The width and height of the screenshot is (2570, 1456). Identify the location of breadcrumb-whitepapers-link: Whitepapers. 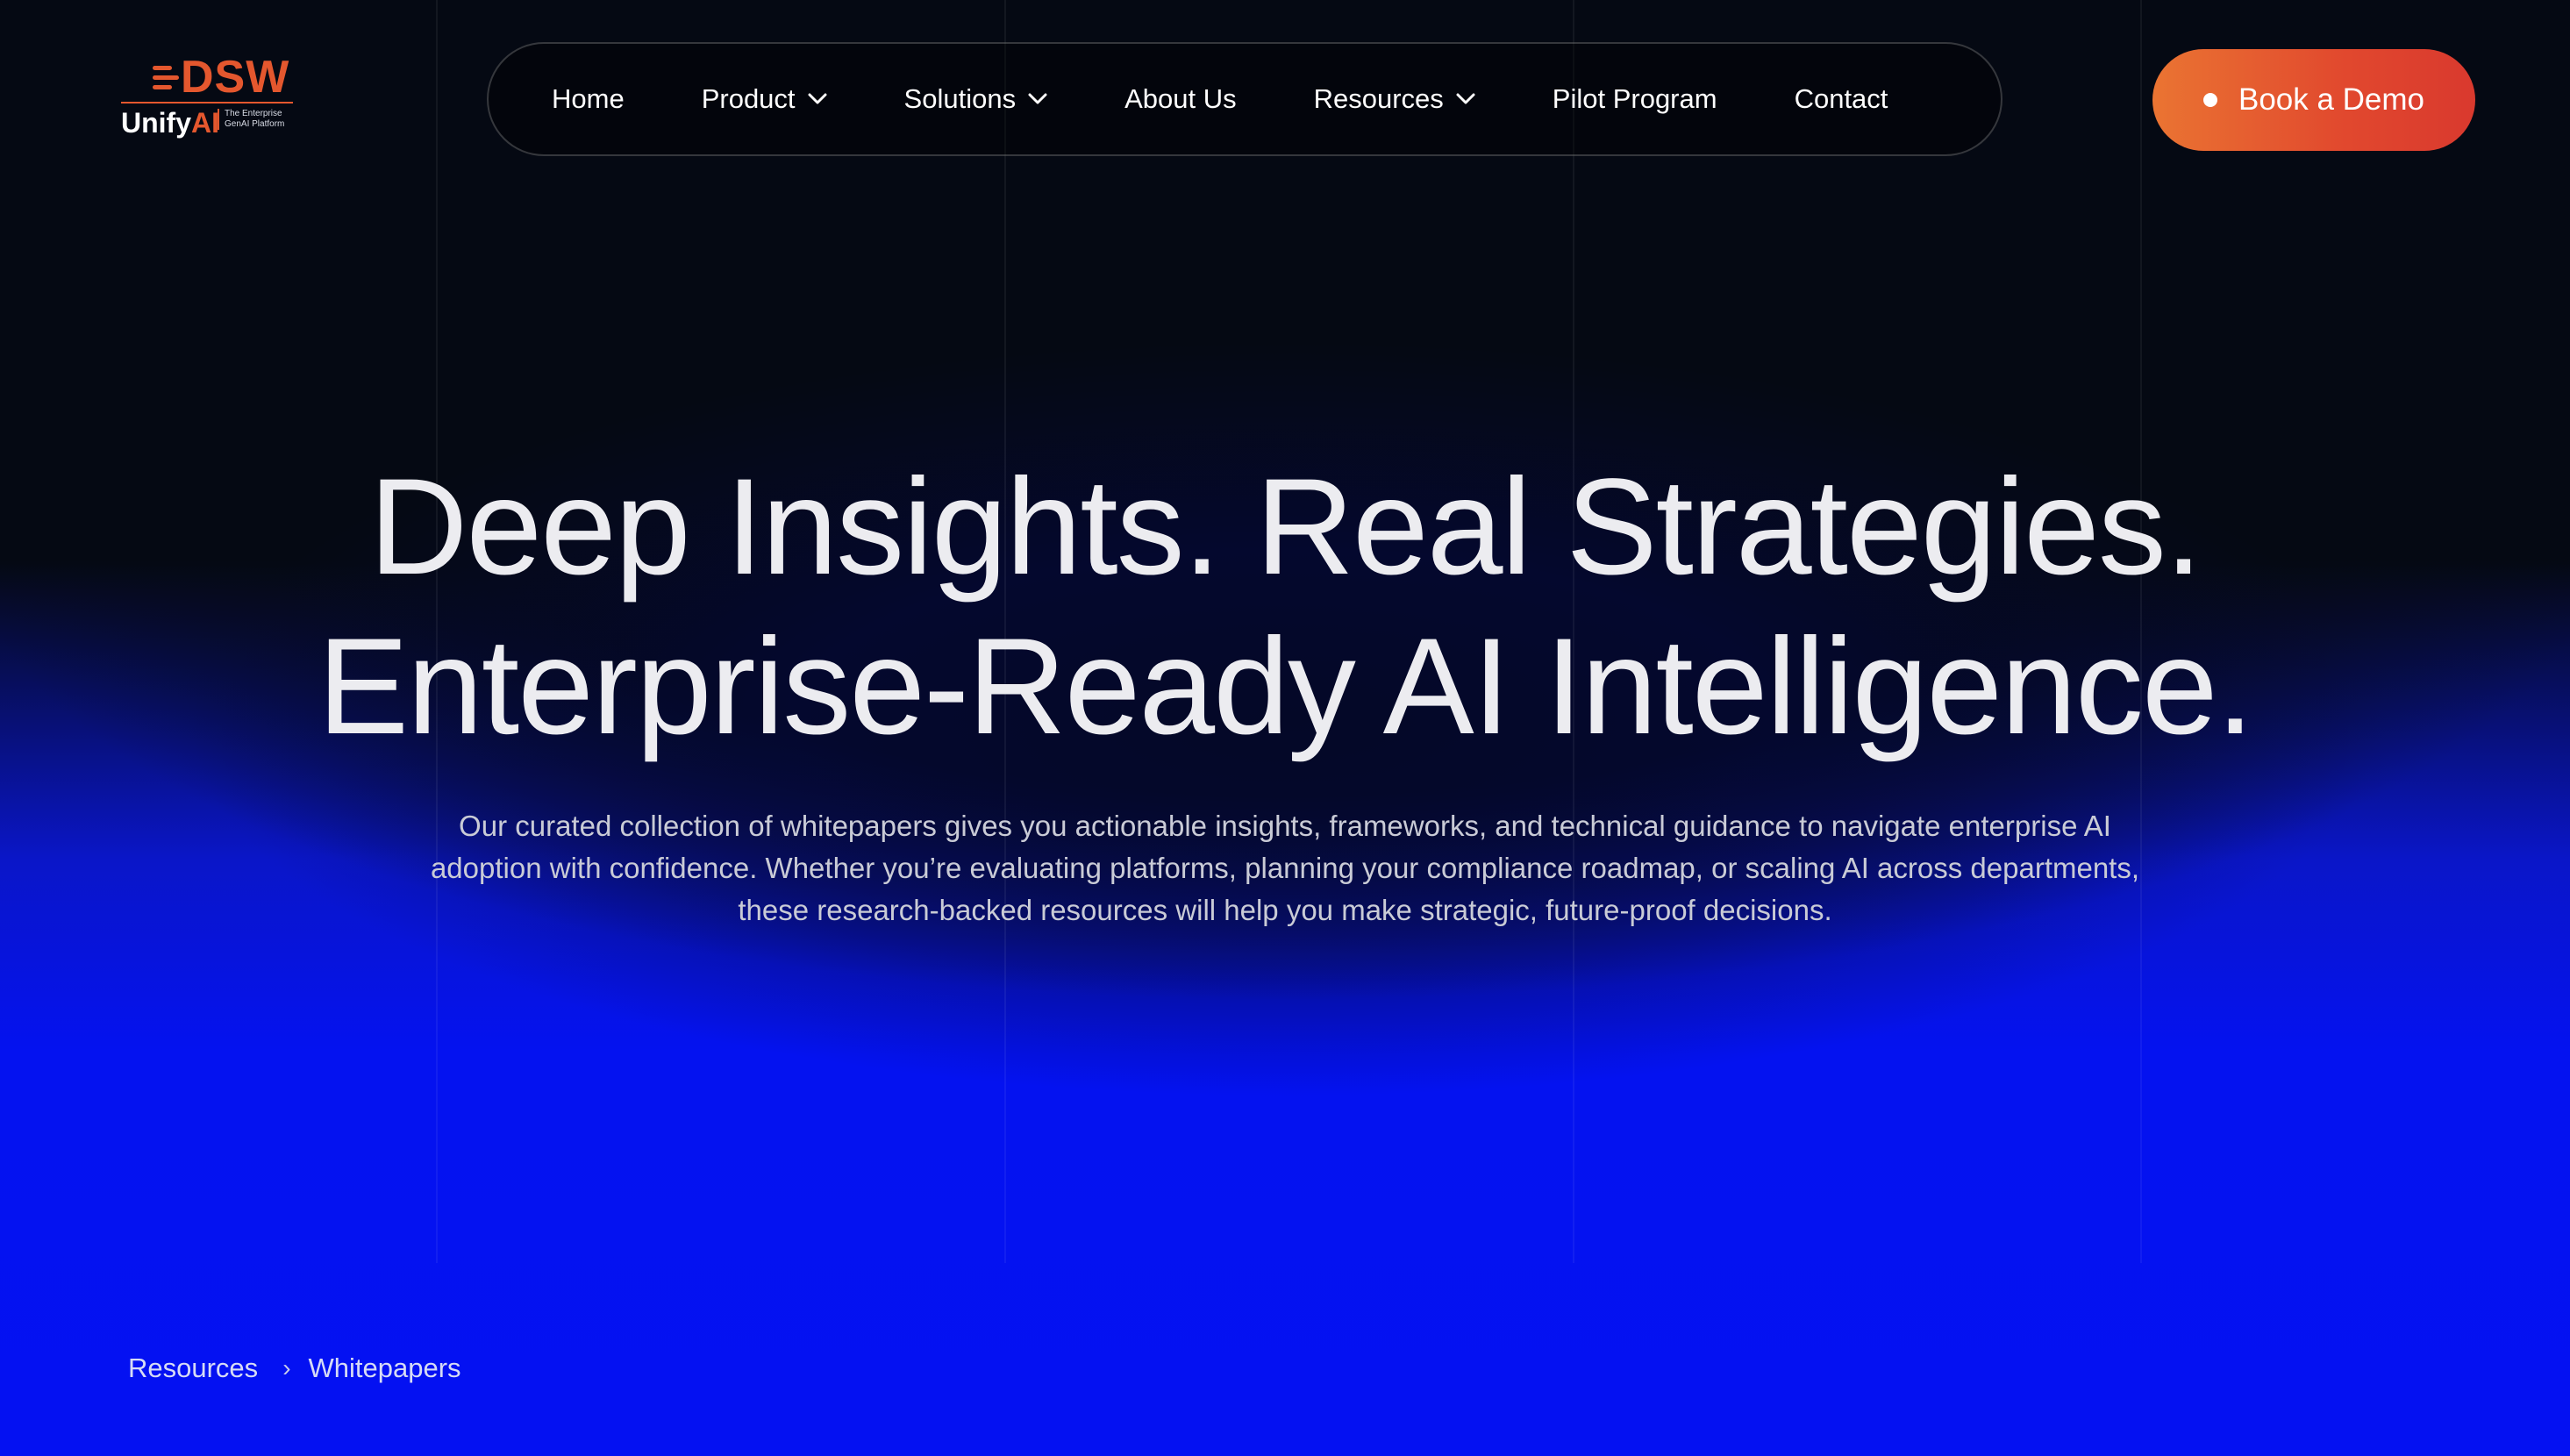
(385, 1368).